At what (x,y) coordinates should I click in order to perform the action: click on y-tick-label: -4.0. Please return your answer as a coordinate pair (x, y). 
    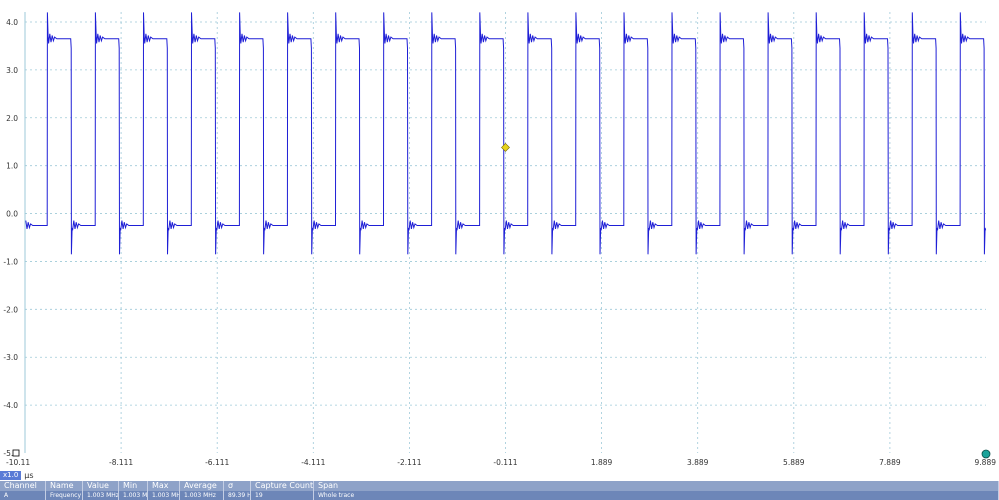
    Looking at the image, I should click on (10, 405).